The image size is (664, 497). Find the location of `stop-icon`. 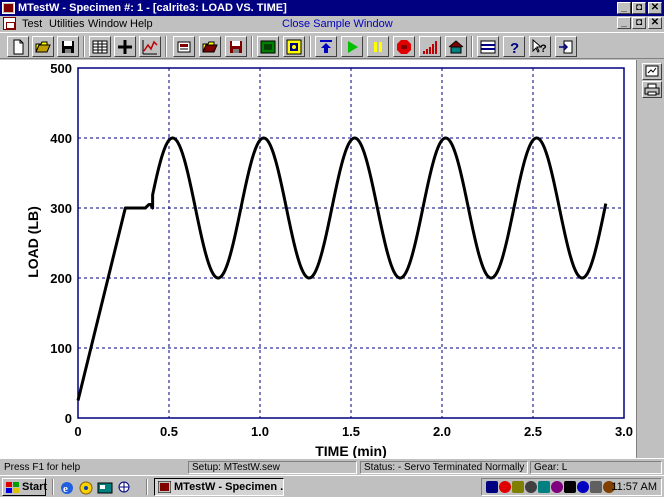

stop-icon is located at coordinates (404, 46).